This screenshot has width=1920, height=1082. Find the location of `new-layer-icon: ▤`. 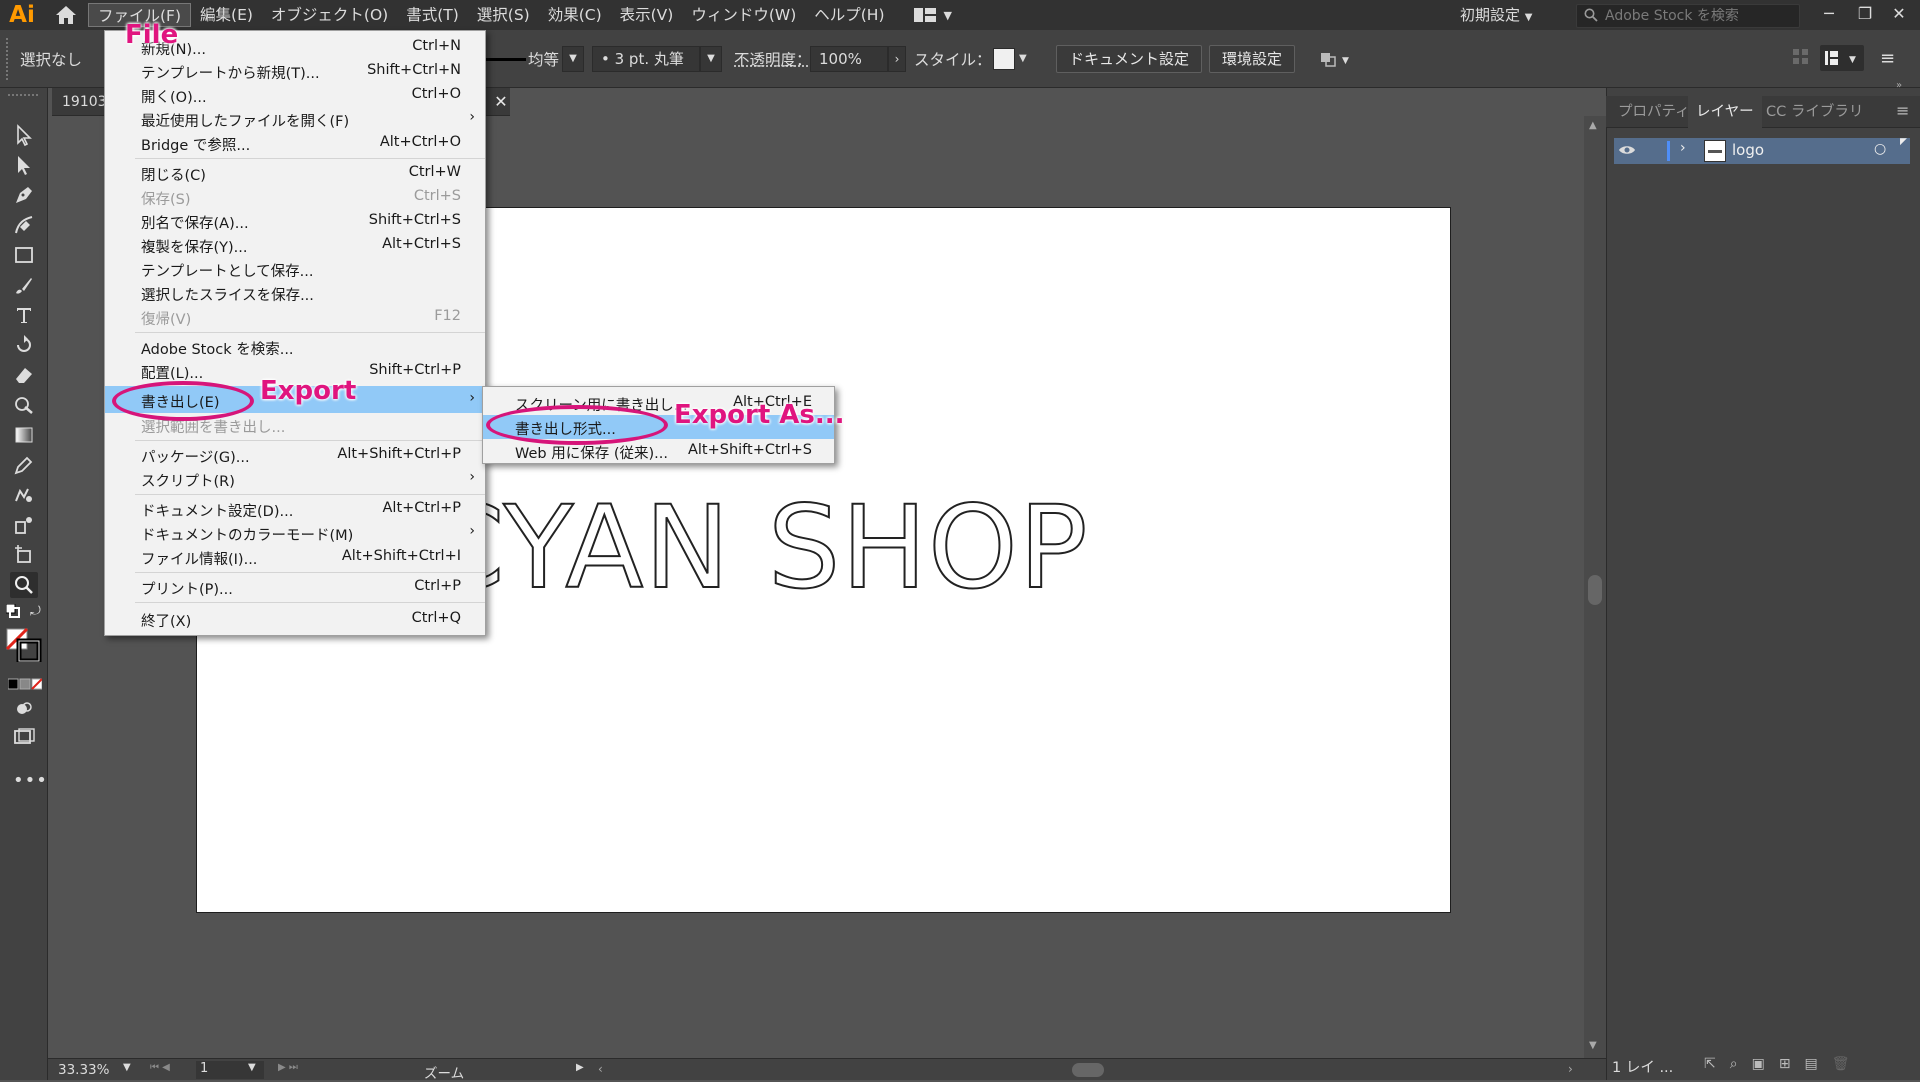

new-layer-icon: ▤ is located at coordinates (1818, 1064).